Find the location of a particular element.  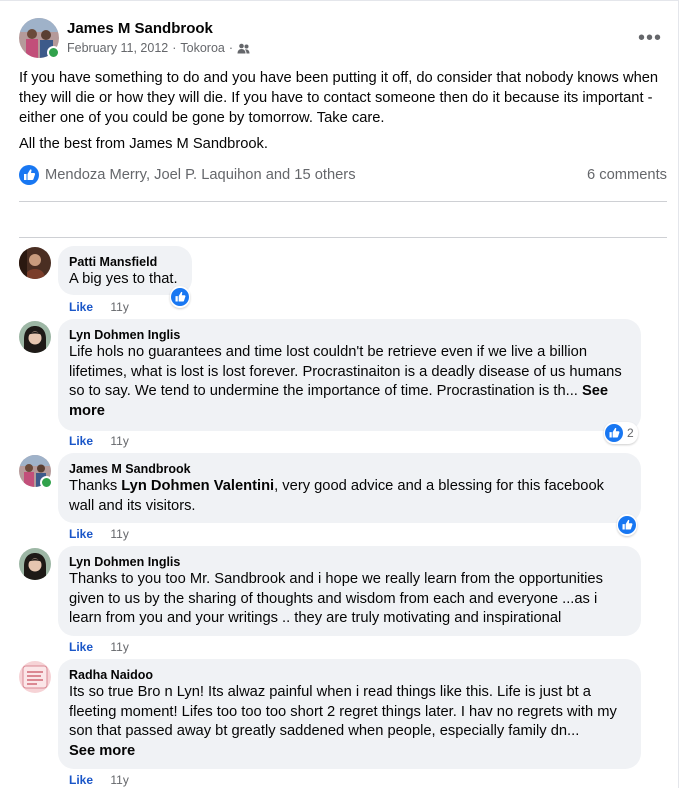

post-date: February 11, 2012 is located at coordinates (117, 48).